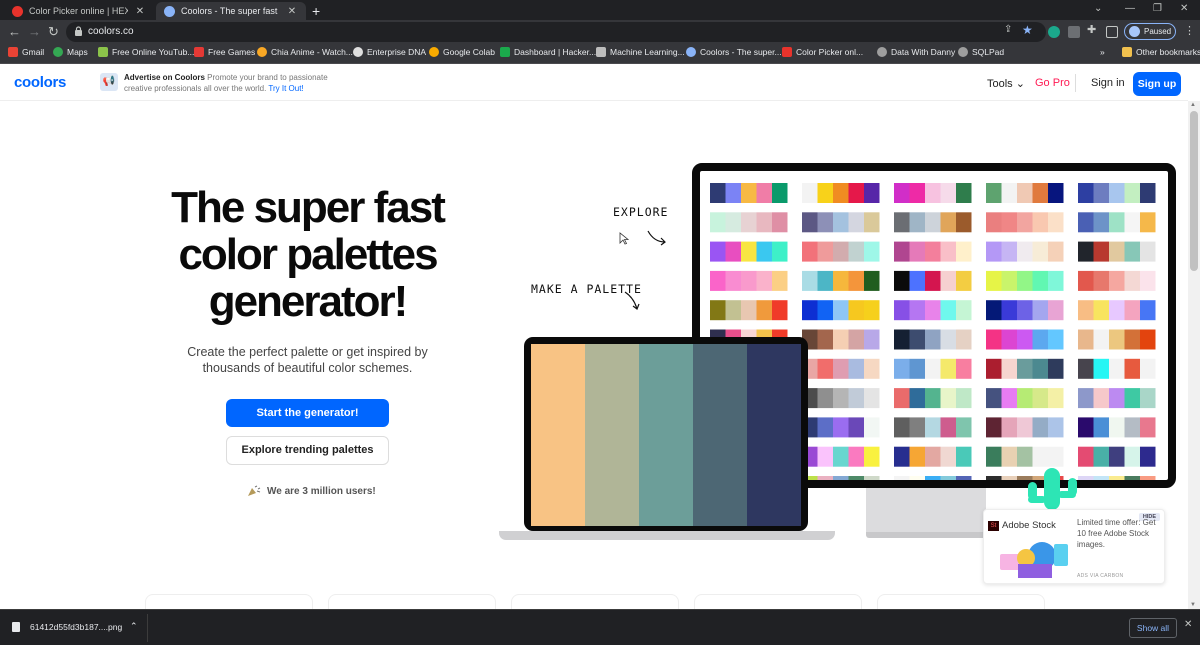 This screenshot has width=1200, height=645. I want to click on scroll-down-icon: ▼, so click(1193, 605).